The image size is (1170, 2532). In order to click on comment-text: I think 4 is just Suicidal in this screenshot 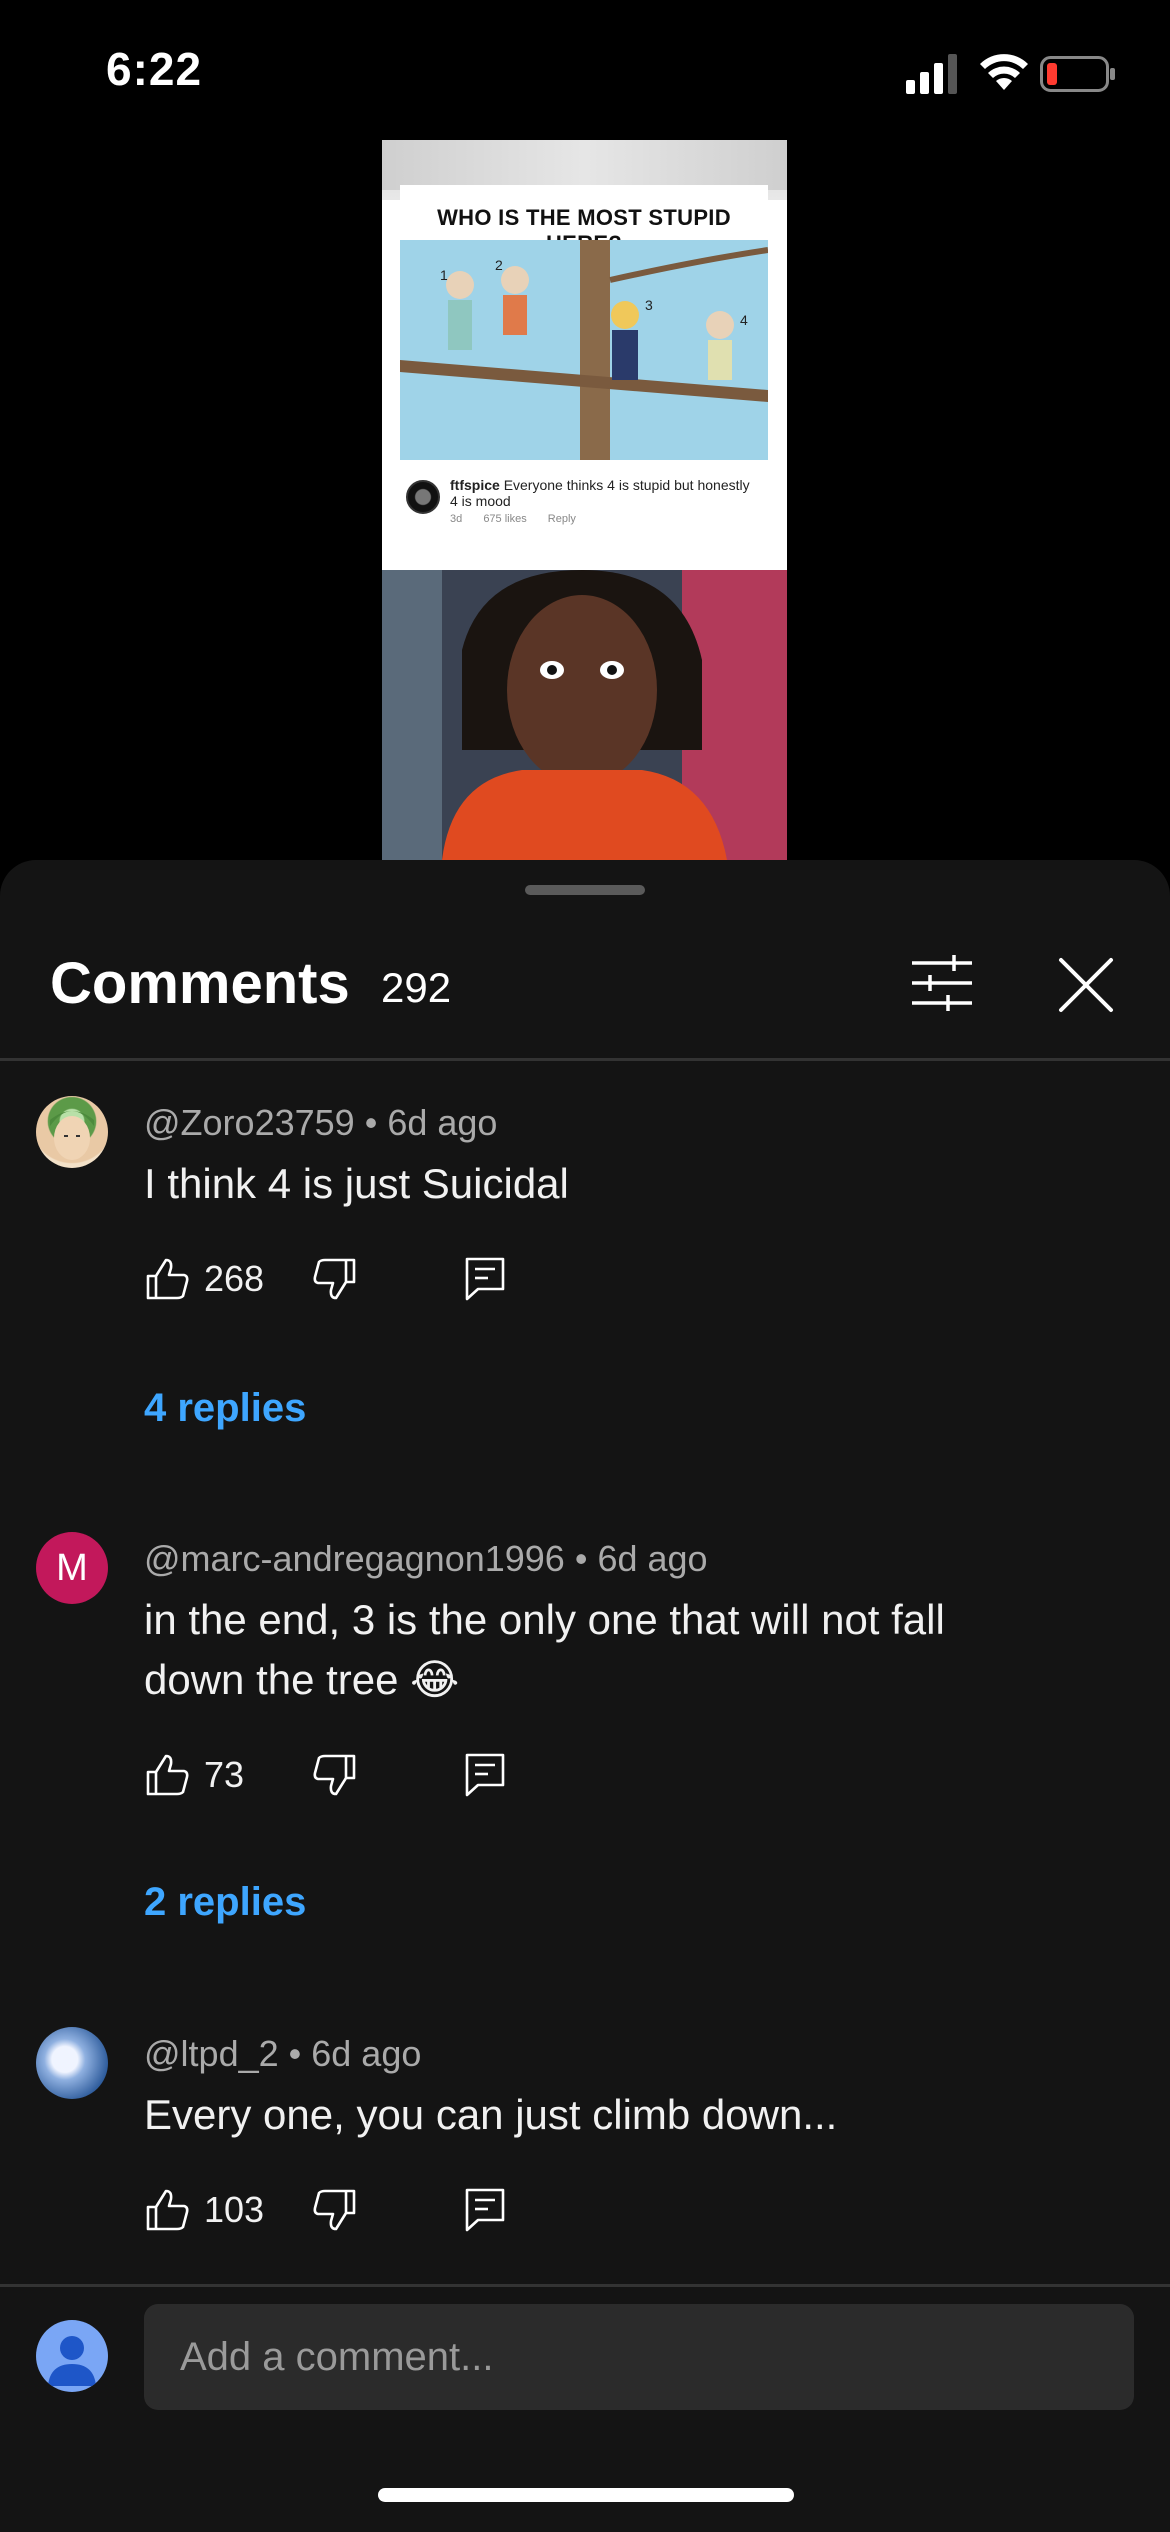, I will do `click(356, 1183)`.